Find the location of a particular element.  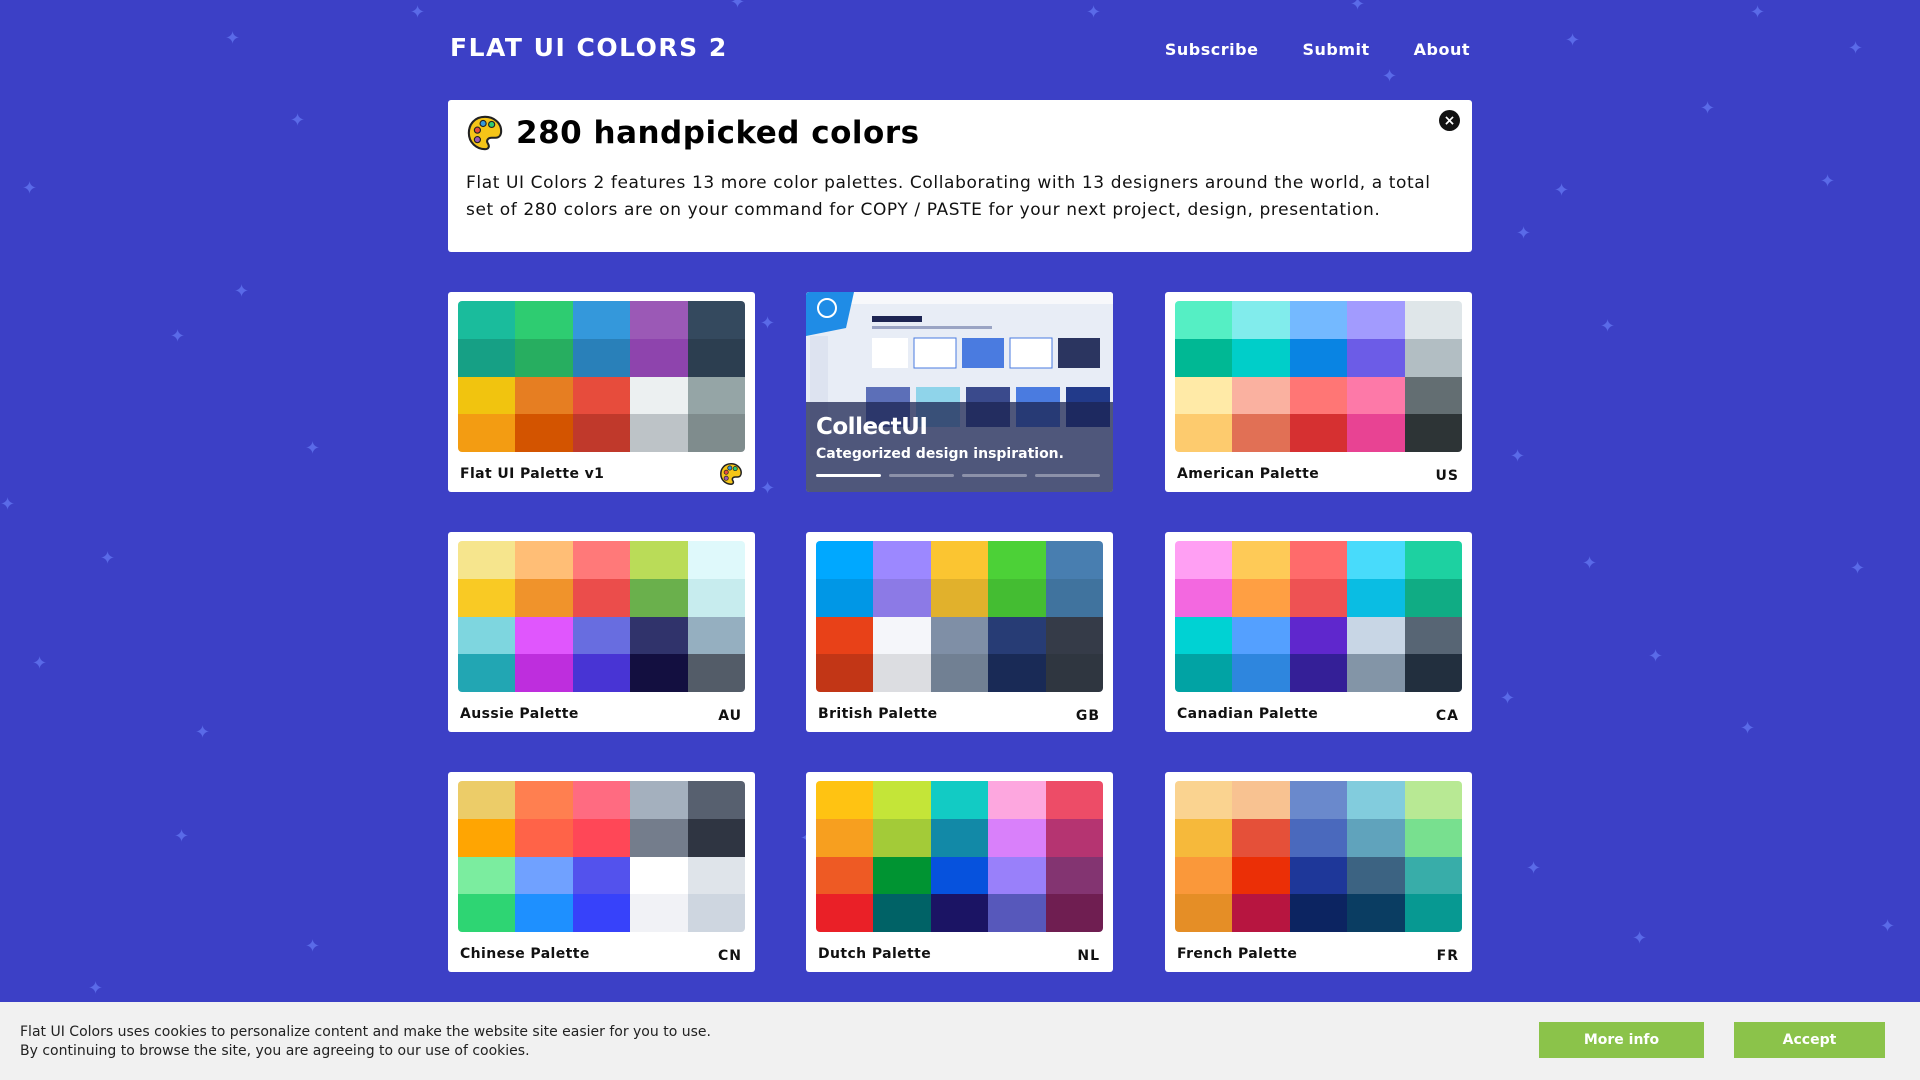

palette-card-3: British Palette GB is located at coordinates (959, 632).